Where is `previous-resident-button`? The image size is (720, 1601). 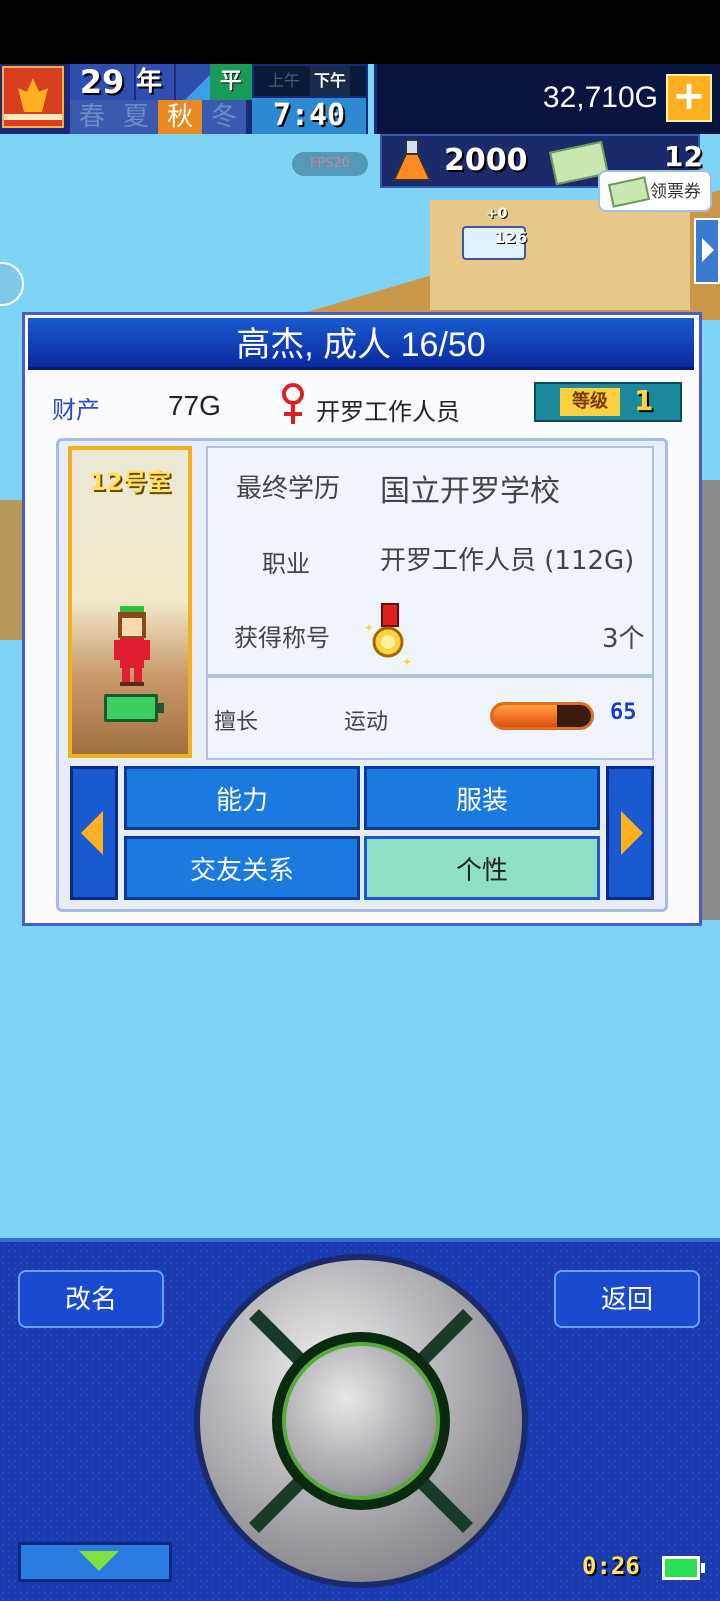
previous-resident-button is located at coordinates (94, 833).